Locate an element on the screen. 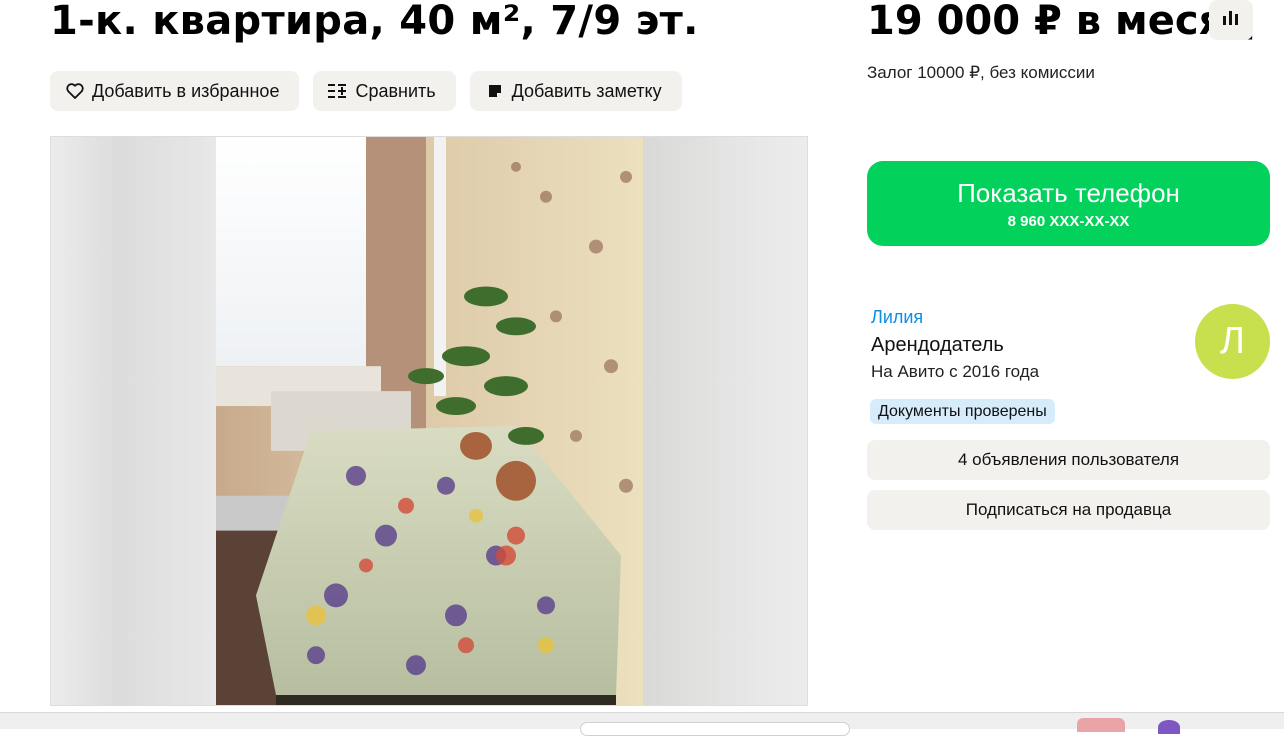 The height and width of the screenshot is (736, 1284). compare-label: Сравнить is located at coordinates (395, 90).